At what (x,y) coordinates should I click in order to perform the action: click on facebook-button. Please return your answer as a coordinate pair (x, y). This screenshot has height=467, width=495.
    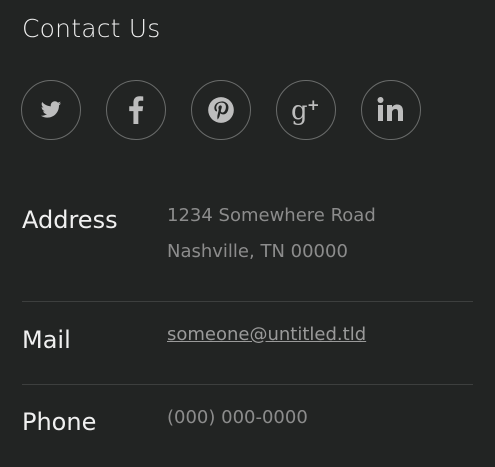
    Looking at the image, I should click on (136, 110).